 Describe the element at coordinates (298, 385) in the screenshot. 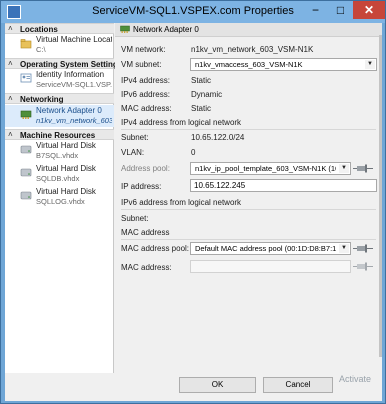

I see `cancel-button: Cancel` at that location.